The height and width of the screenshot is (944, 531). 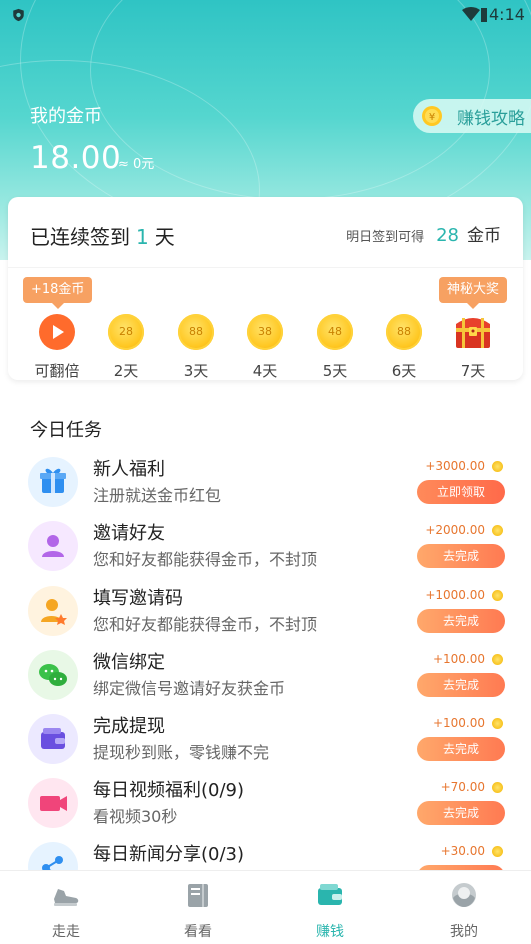 What do you see at coordinates (265, 332) in the screenshot?
I see `coin-icon: 38` at bounding box center [265, 332].